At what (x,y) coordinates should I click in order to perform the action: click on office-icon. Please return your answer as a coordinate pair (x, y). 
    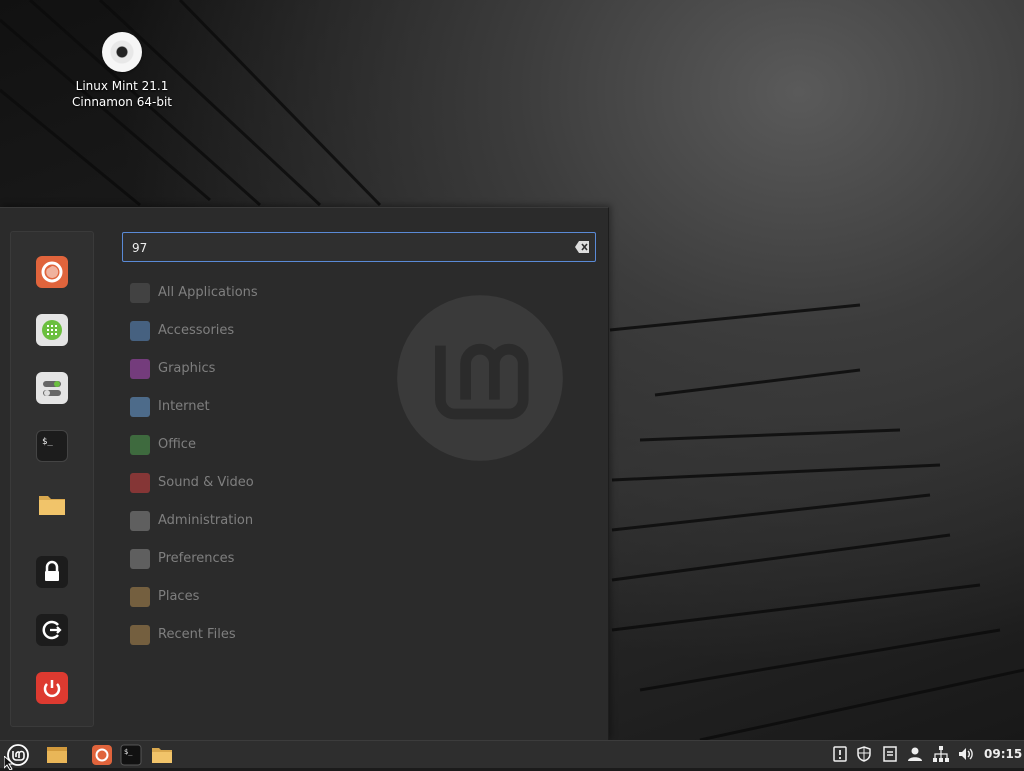
    Looking at the image, I should click on (140, 445).